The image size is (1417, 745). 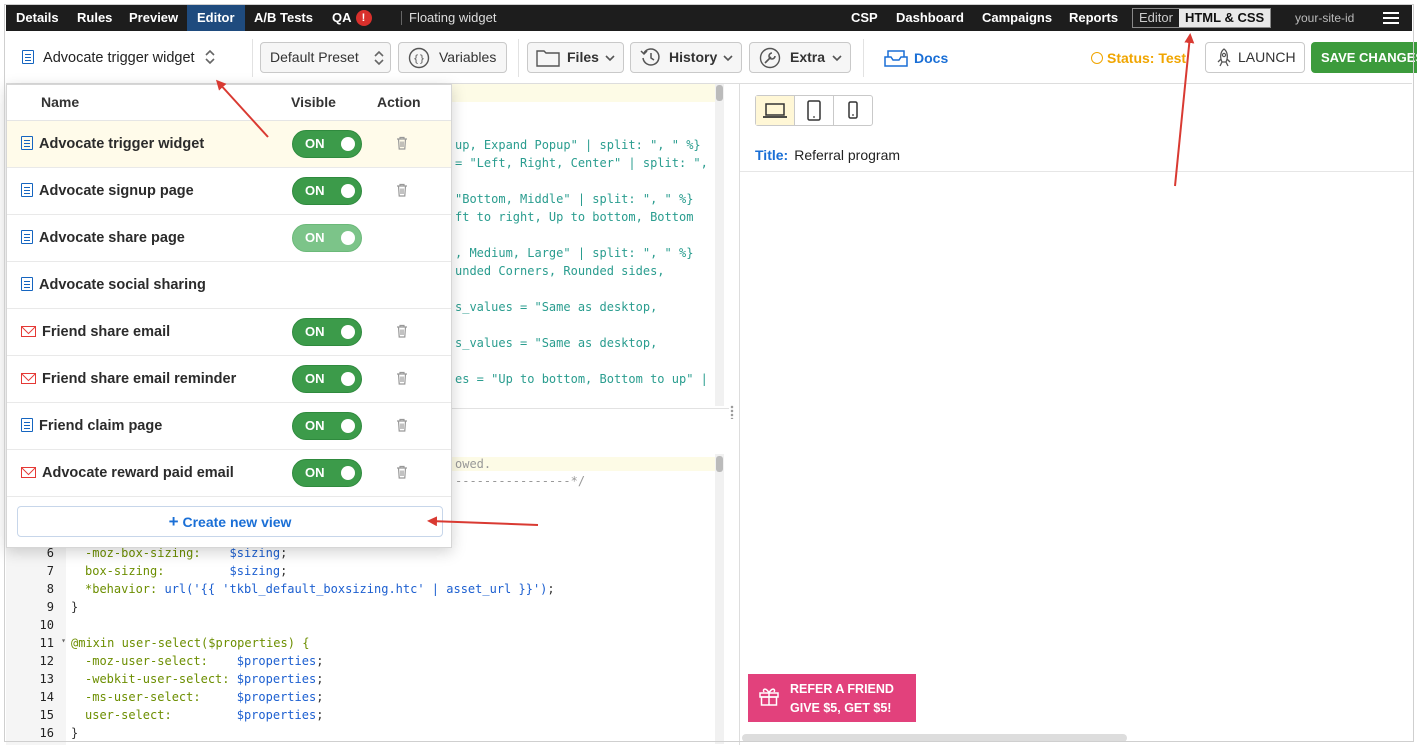 I want to click on line-number: 9, so click(x=50, y=607).